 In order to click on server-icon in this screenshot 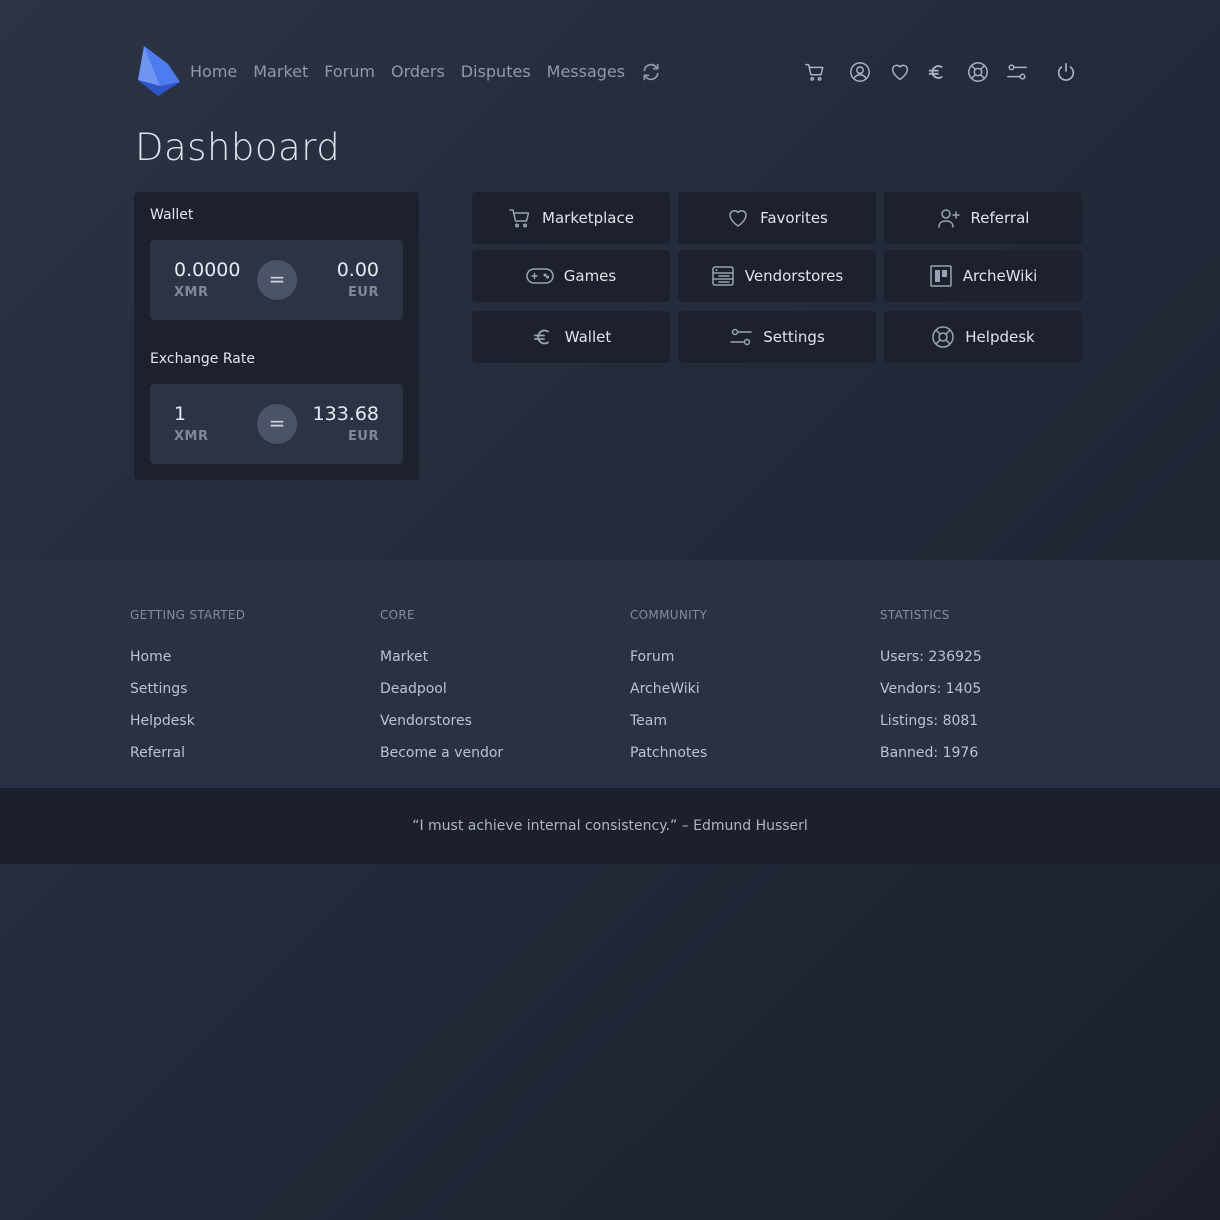, I will do `click(723, 276)`.